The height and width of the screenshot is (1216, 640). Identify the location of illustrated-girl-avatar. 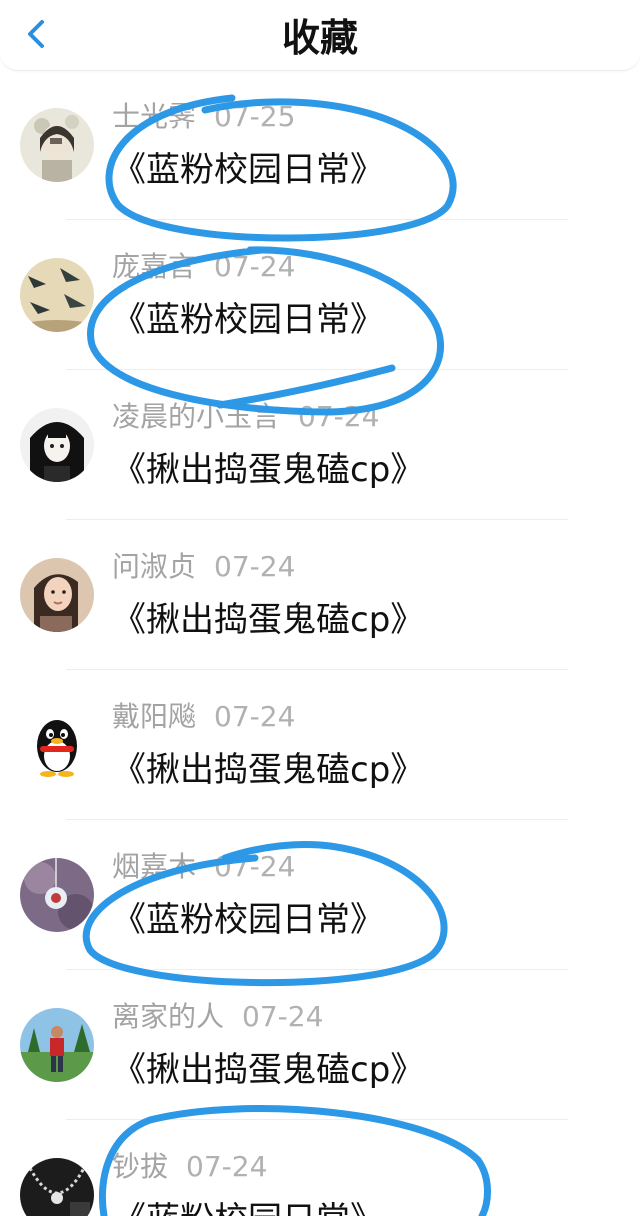
(57, 145).